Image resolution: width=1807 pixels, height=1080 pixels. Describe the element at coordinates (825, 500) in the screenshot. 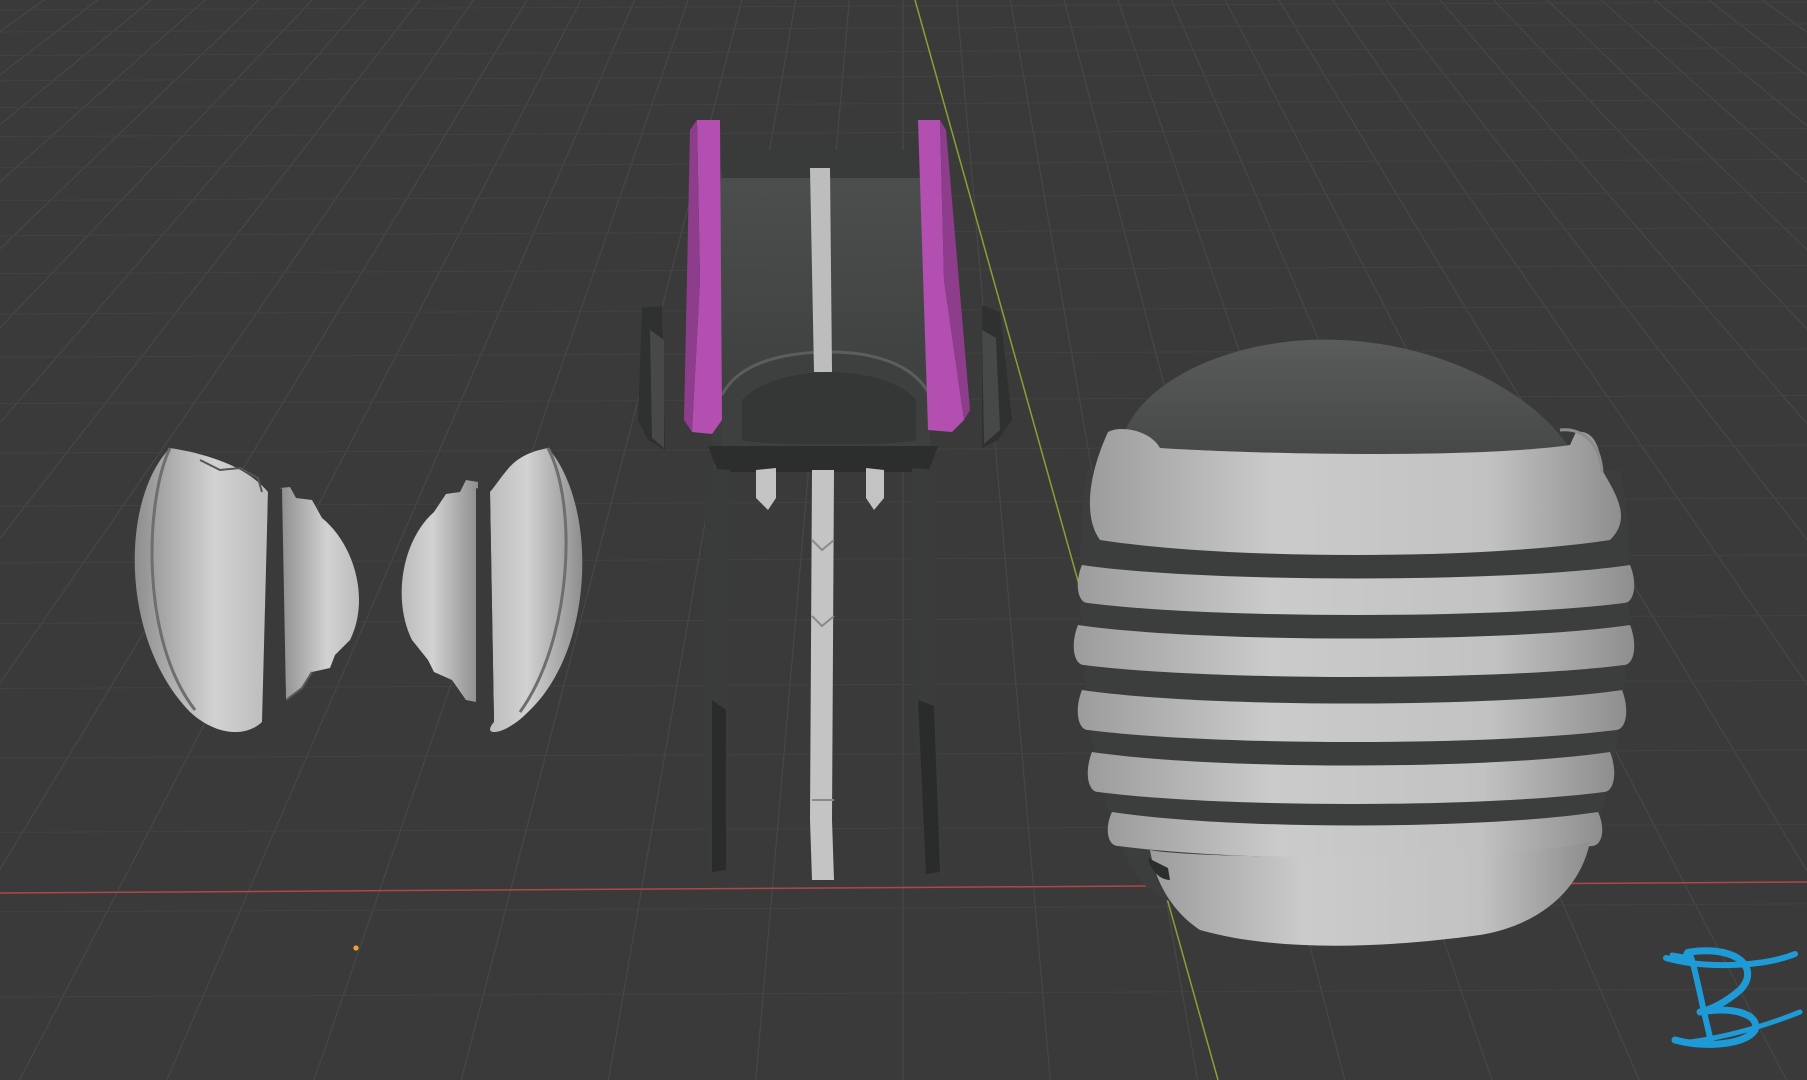

I see `faceplate` at that location.